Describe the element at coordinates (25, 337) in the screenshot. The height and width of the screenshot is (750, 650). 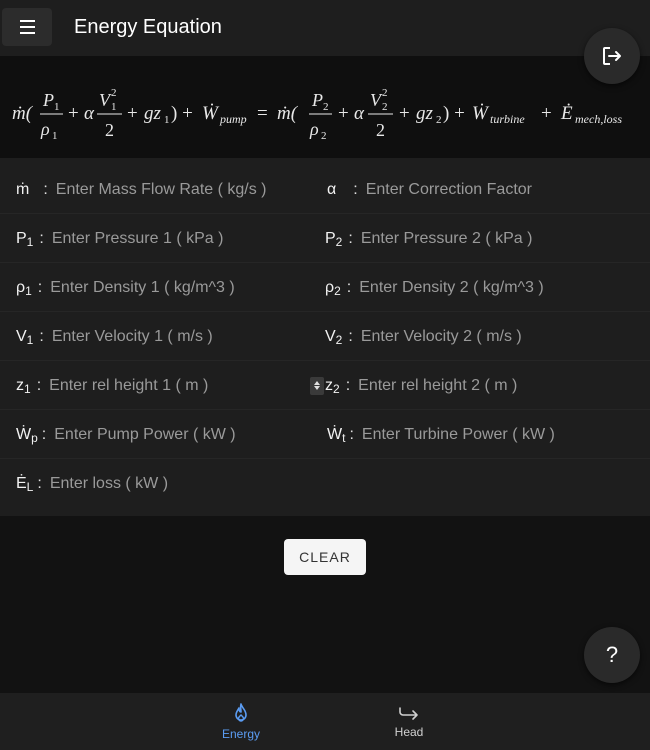
I see `velocity-1-symbol: V1` at that location.